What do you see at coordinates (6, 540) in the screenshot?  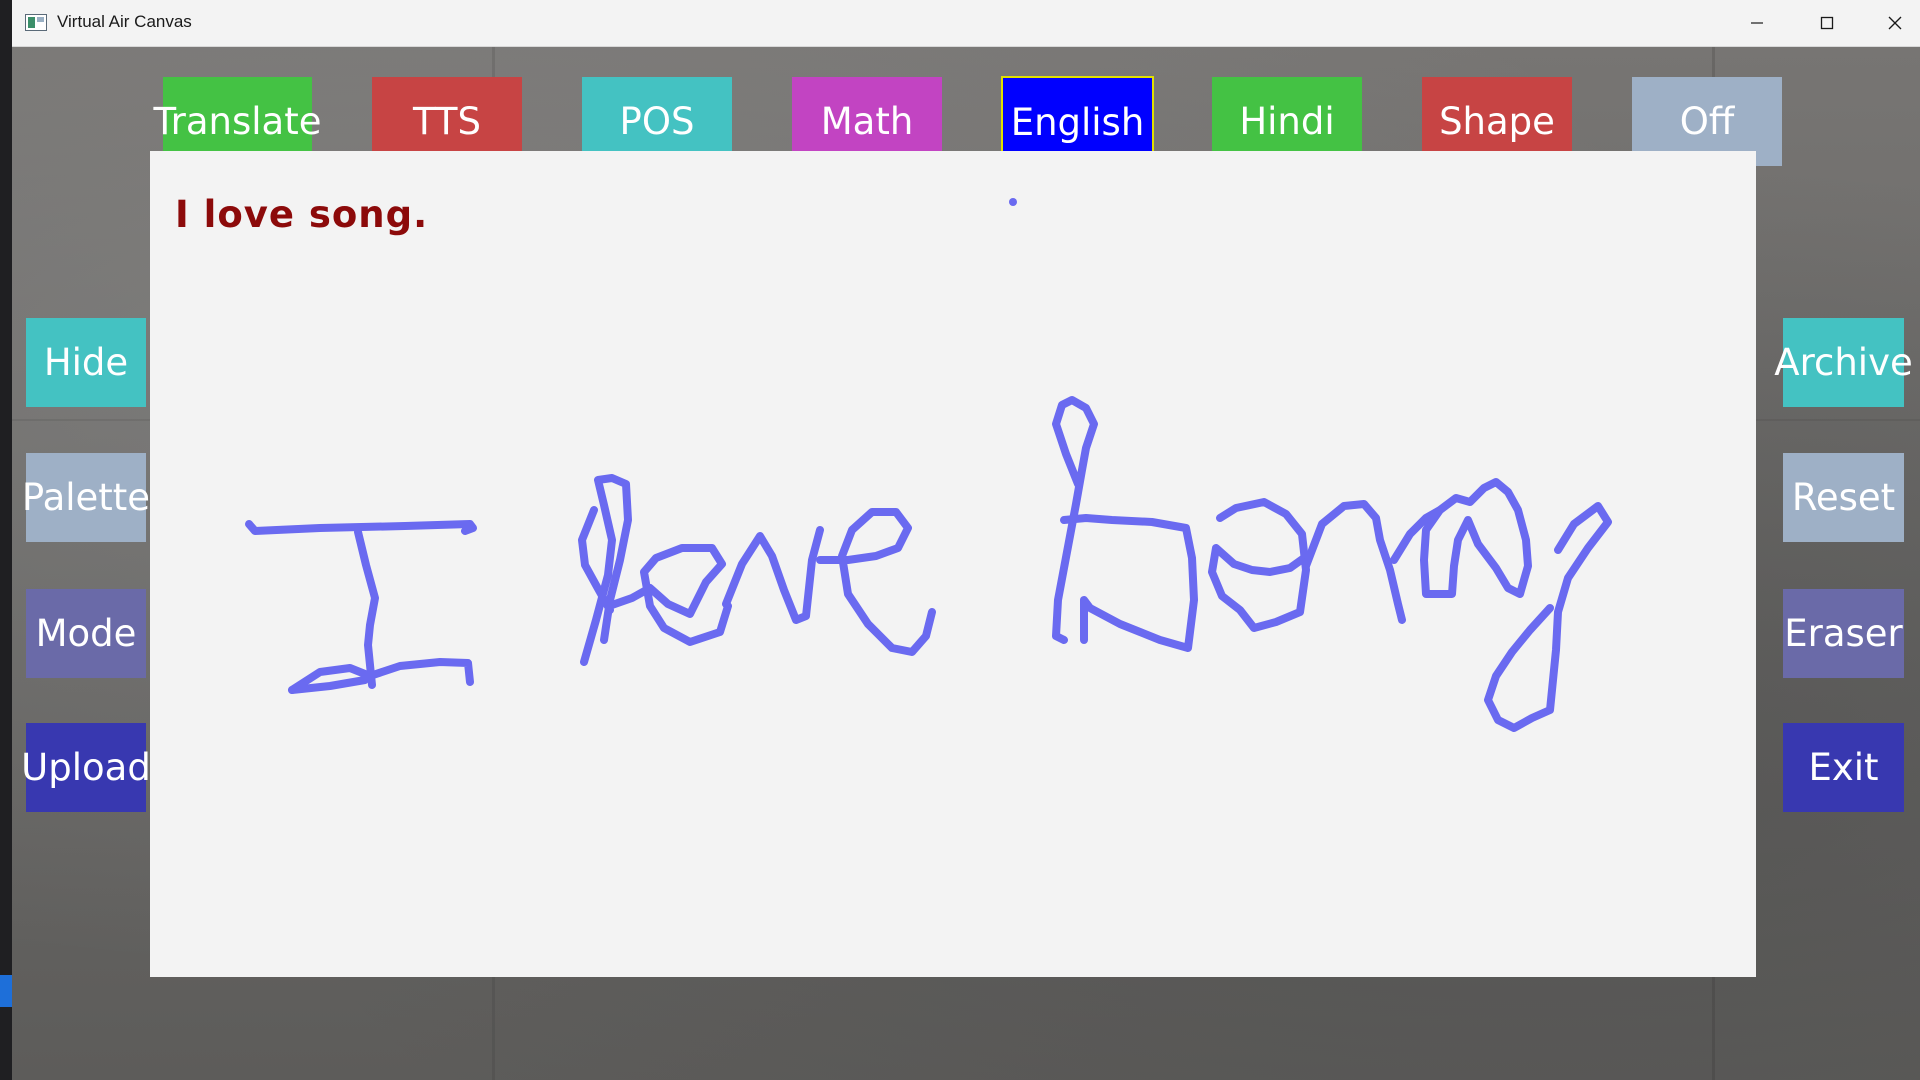 I see `desktop-edge` at bounding box center [6, 540].